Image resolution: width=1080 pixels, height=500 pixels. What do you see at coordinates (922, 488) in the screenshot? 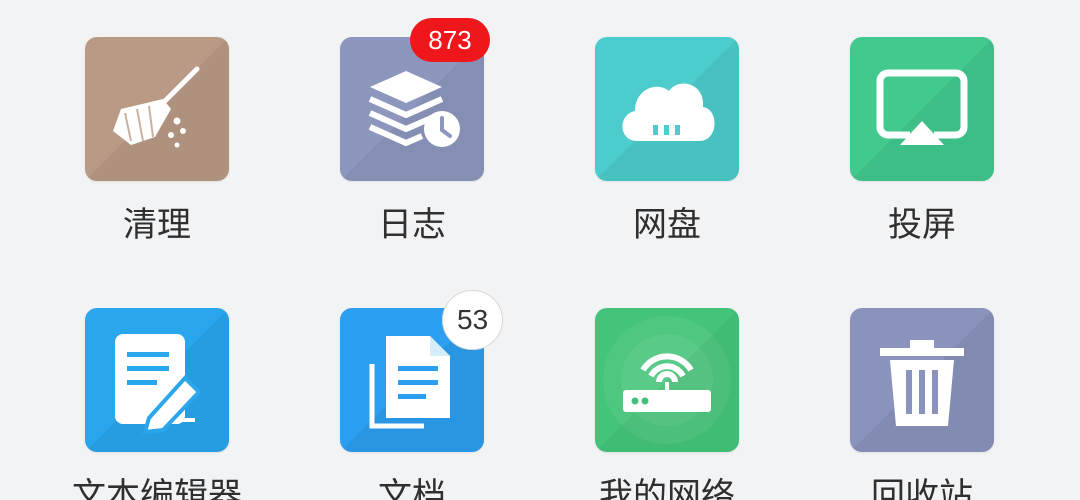
I see `app-label-recycle-bin: 回收站` at bounding box center [922, 488].